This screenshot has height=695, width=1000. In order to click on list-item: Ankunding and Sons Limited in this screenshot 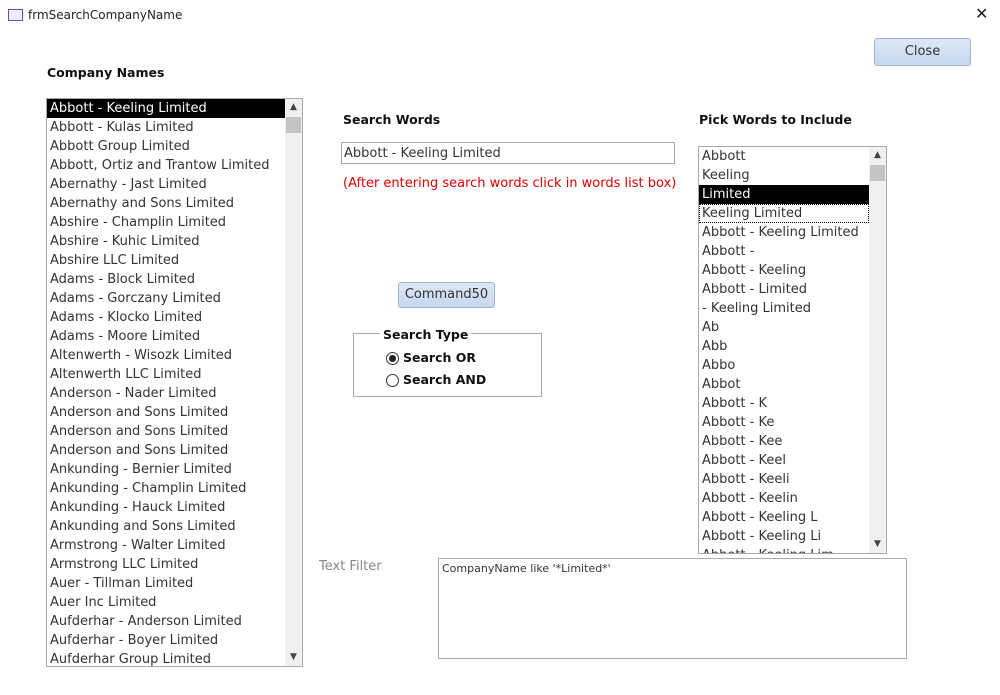, I will do `click(166, 526)`.